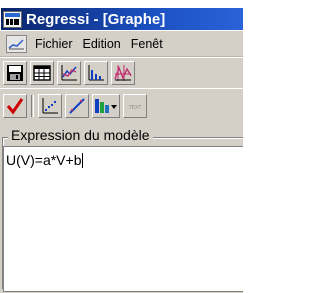 The width and height of the screenshot is (320, 293). I want to click on menu-edition: Edition, so click(102, 44).